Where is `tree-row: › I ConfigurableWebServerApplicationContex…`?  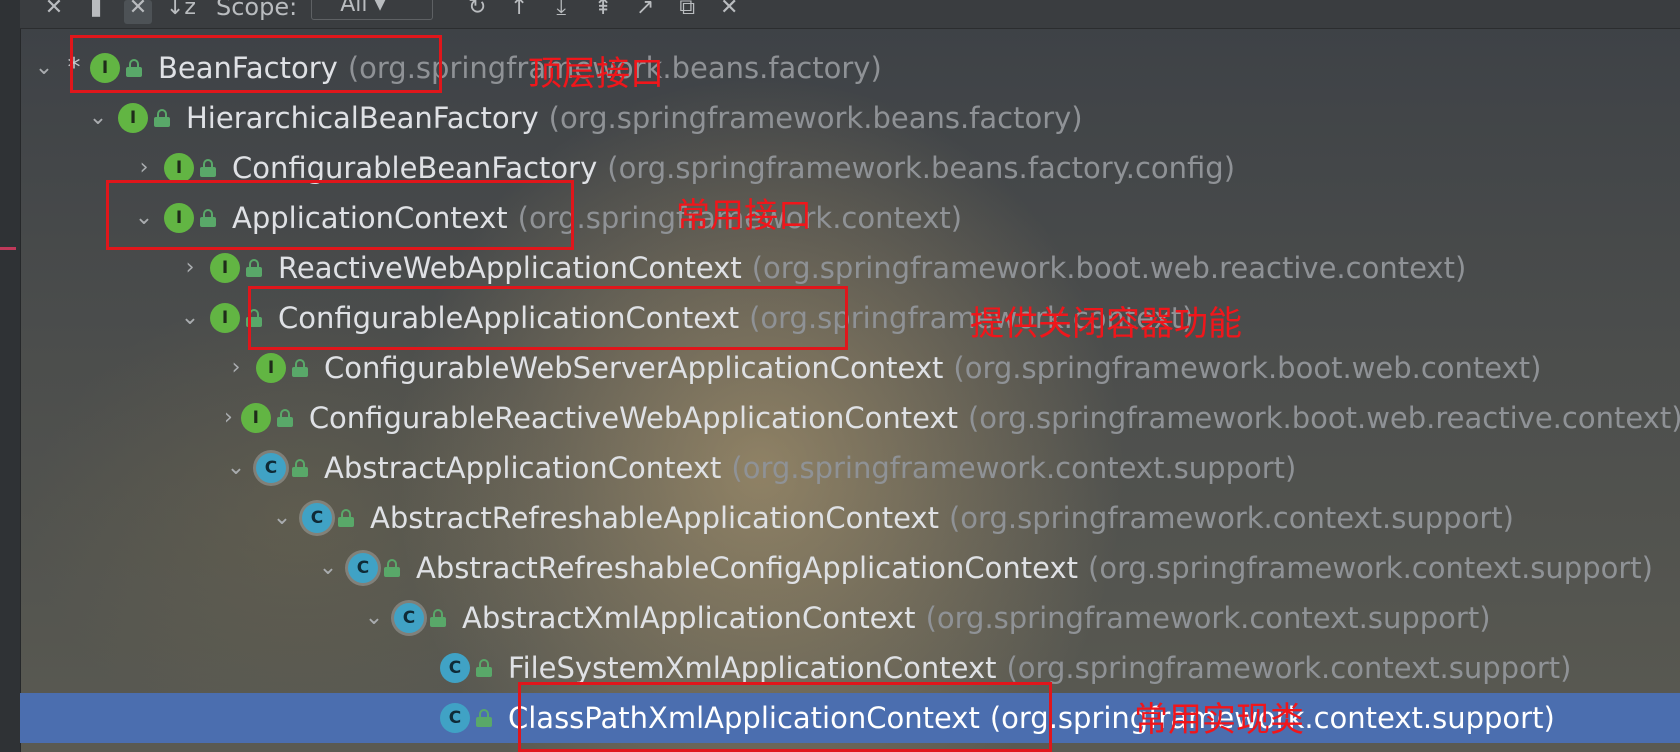
tree-row: › I ConfigurableWebServerApplicationContex… is located at coordinates (850, 368).